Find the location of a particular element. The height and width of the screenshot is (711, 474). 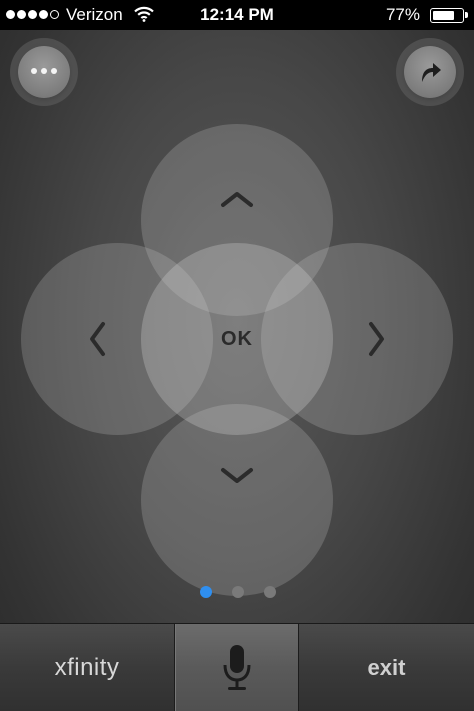

xfinity-button: xfinity is located at coordinates (87, 667).